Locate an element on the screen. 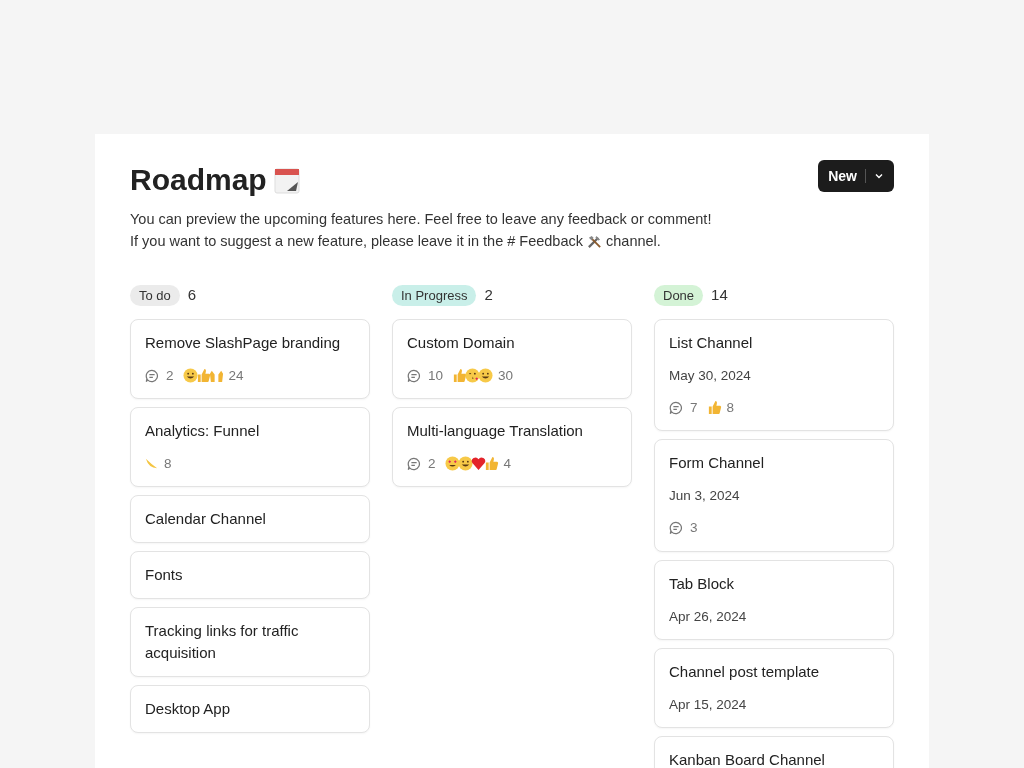  card: Tab Block Apr 26, 2024 is located at coordinates (774, 599).